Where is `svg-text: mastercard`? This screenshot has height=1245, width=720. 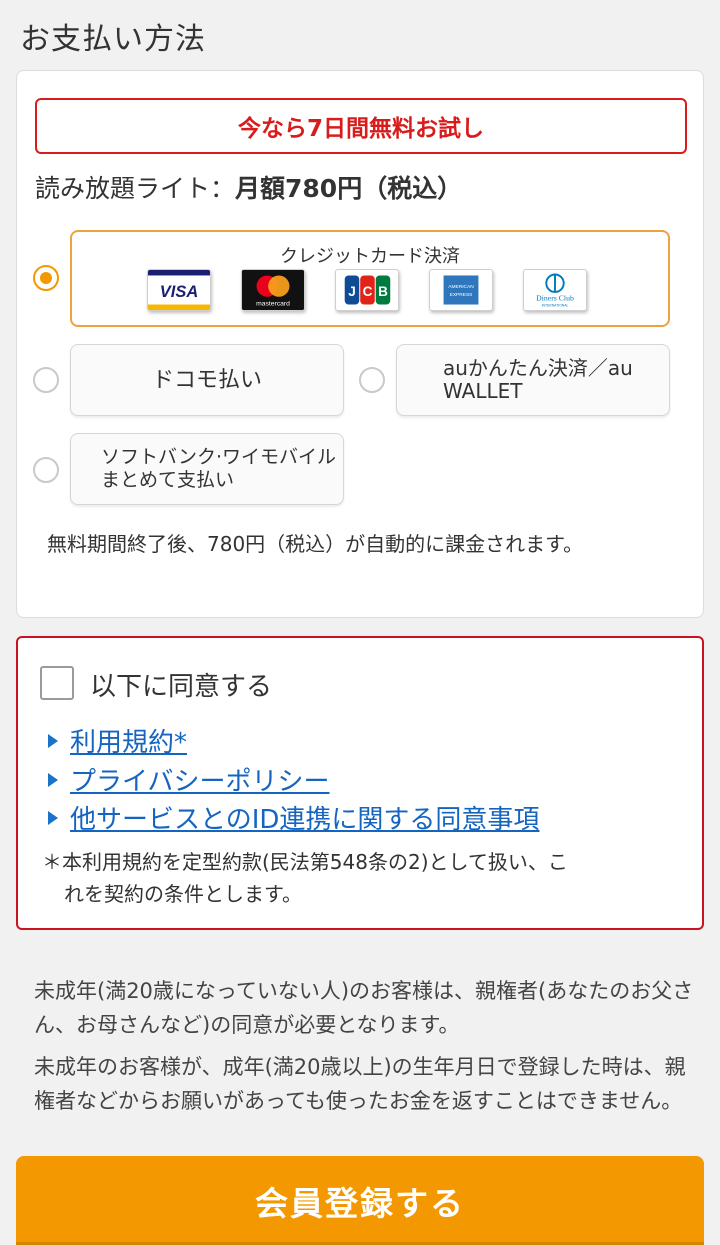
svg-text: mastercard is located at coordinates (273, 304).